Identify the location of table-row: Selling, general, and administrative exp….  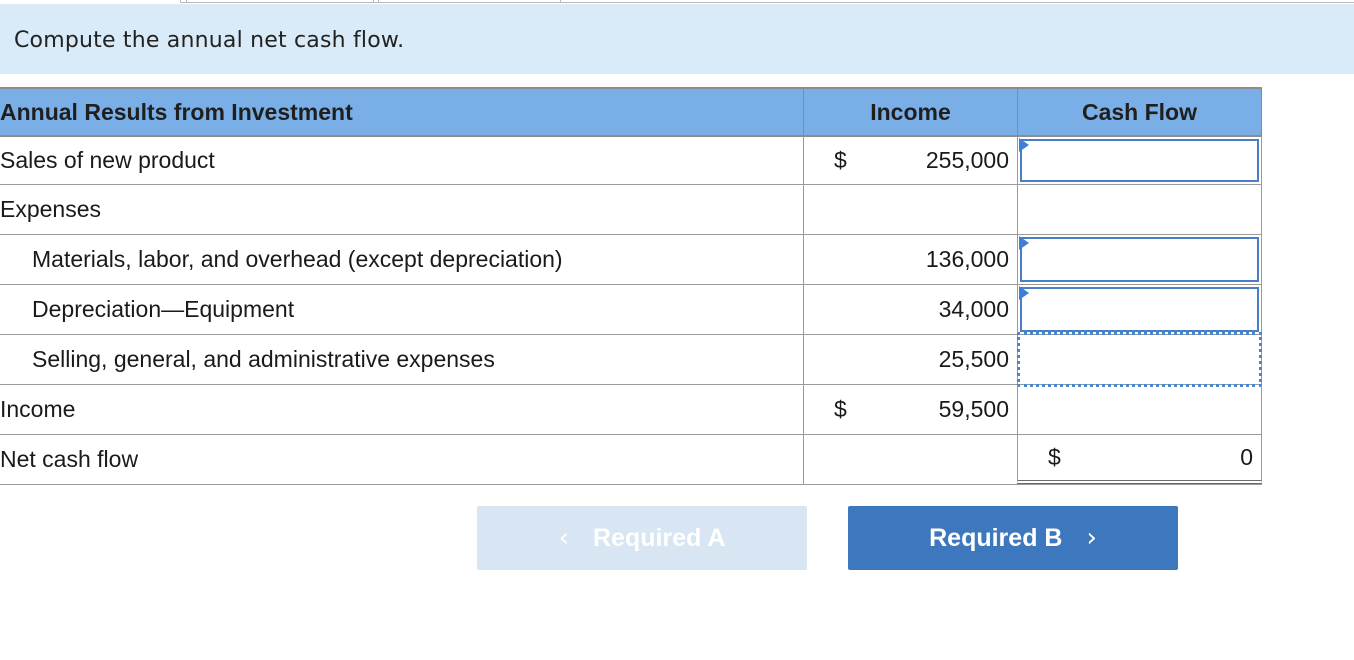
(631, 360).